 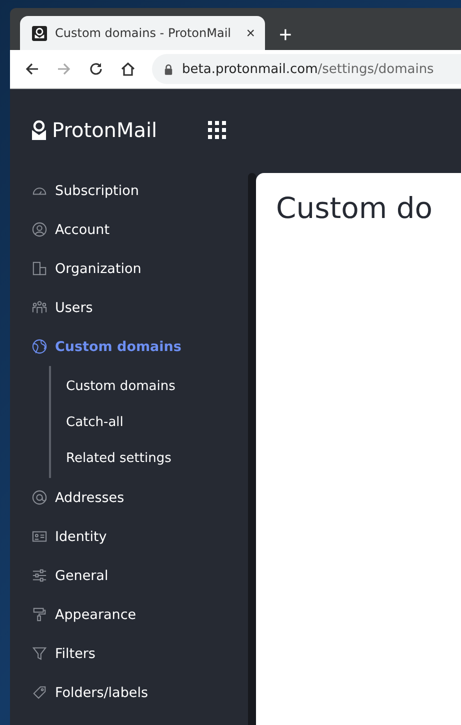 I want to click on at-sign-icon, so click(x=39, y=497).